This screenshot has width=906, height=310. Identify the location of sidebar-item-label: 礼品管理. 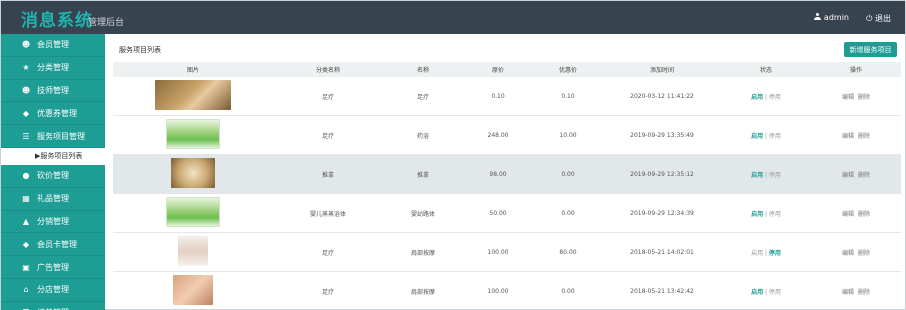
(53, 199).